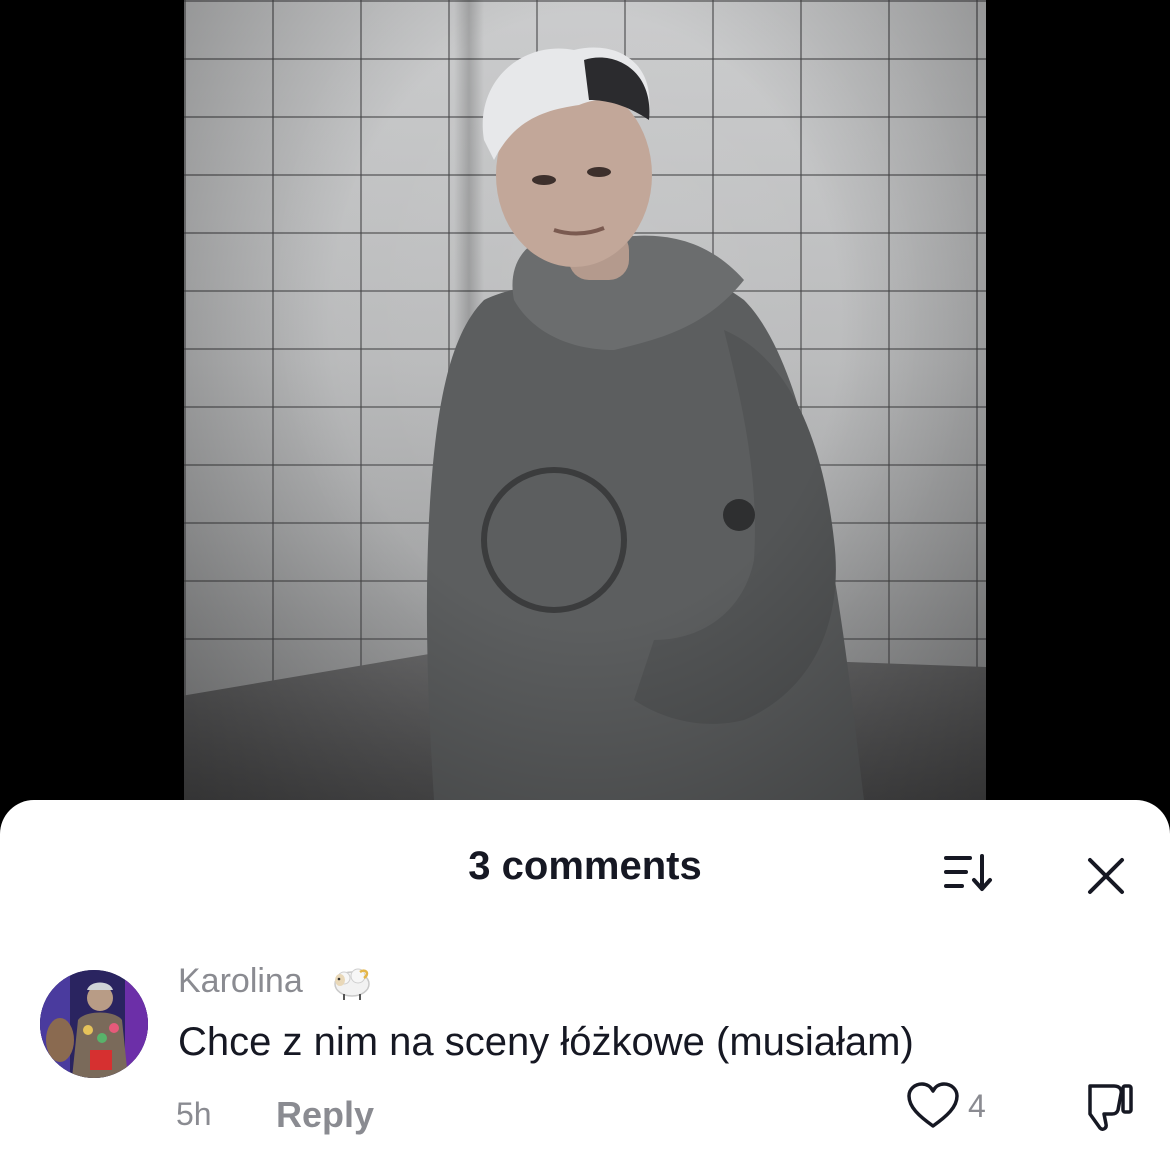 The height and width of the screenshot is (1176, 1170). Describe the element at coordinates (325, 1115) in the screenshot. I see `reply-button: Reply` at that location.